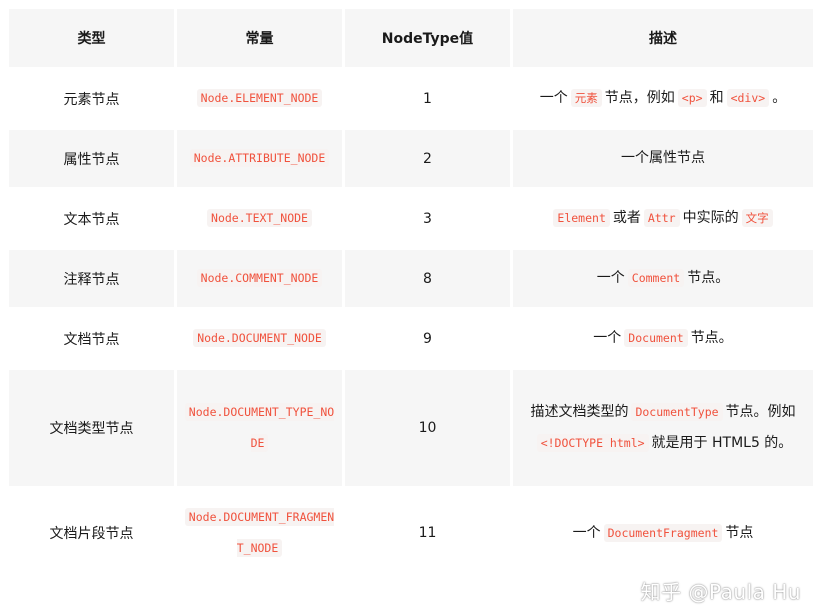 The height and width of the screenshot is (613, 823). I want to click on table-row: 文本节点 Node.TEXT_NODE 3 Element 或者 Attr 中实际的 文字, so click(411, 218).